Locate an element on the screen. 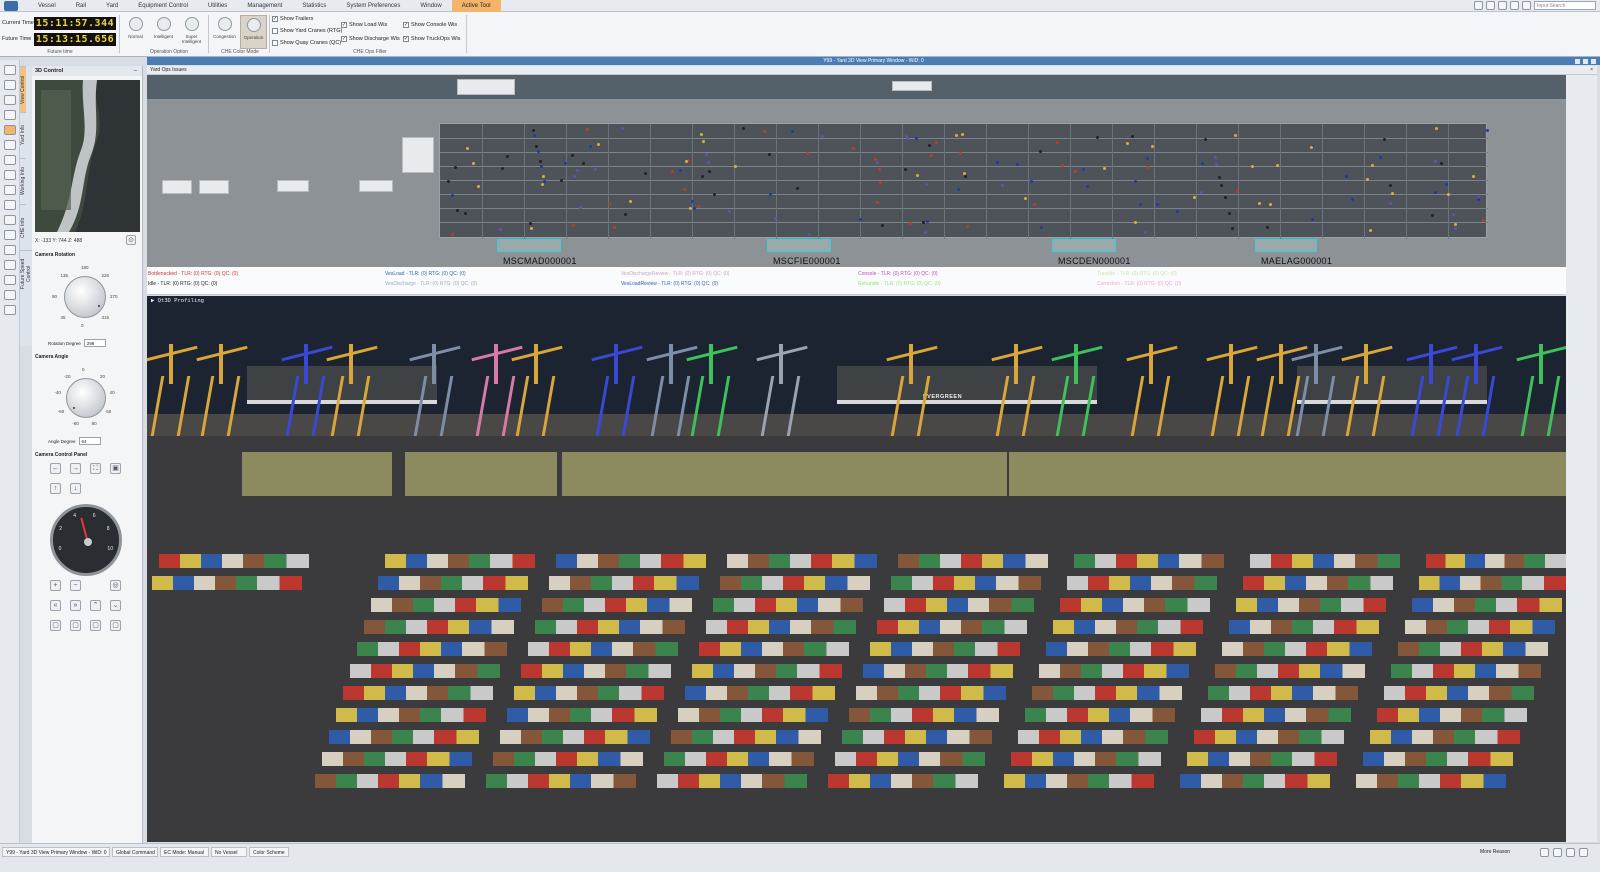 The height and width of the screenshot is (872, 1600). checkbox-box is located at coordinates (275, 31).